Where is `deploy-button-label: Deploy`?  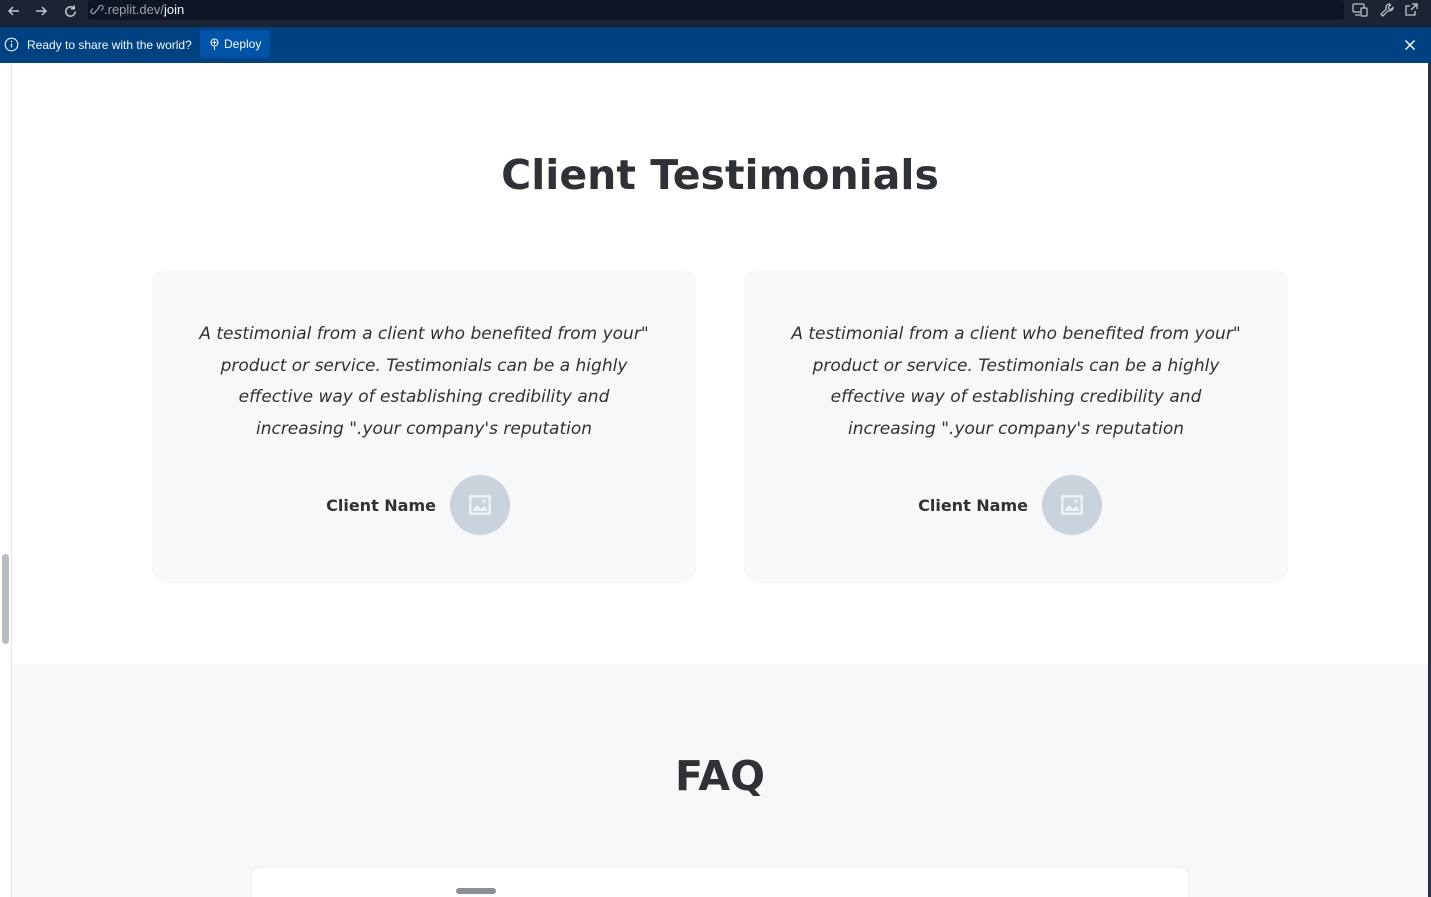
deploy-button-label: Deploy is located at coordinates (243, 44).